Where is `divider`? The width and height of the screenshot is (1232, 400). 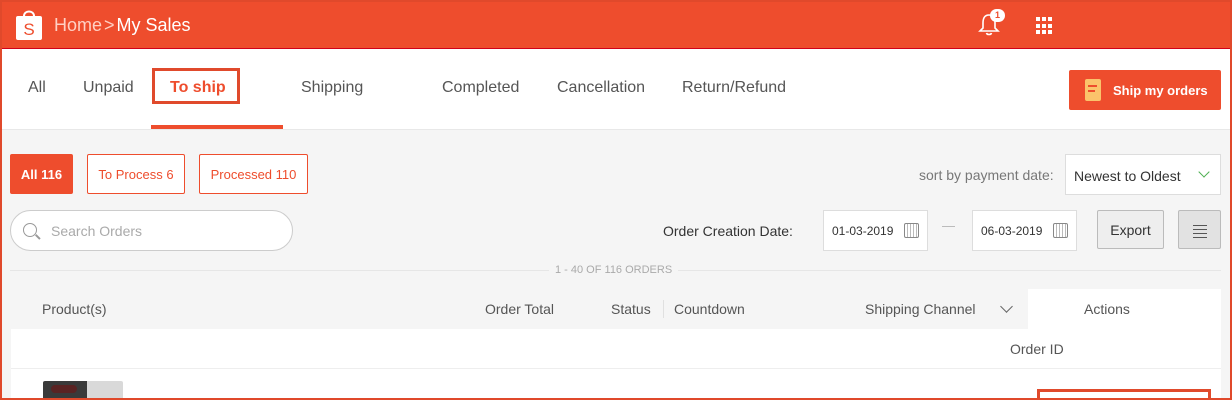 divider is located at coordinates (616, 368).